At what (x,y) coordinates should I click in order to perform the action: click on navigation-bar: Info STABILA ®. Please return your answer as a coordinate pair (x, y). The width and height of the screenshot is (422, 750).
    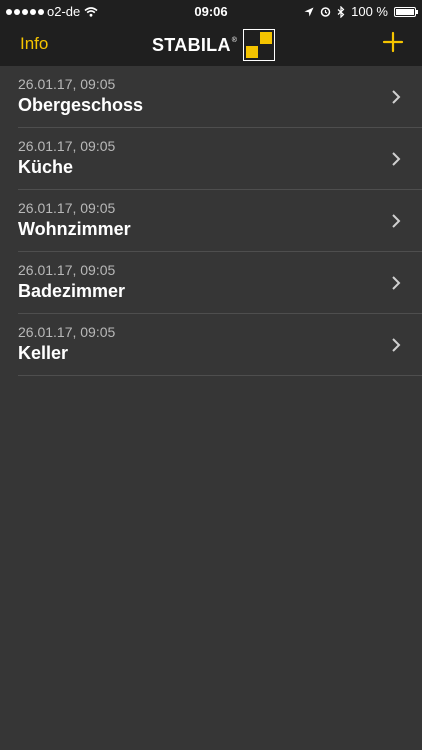
    Looking at the image, I should click on (211, 45).